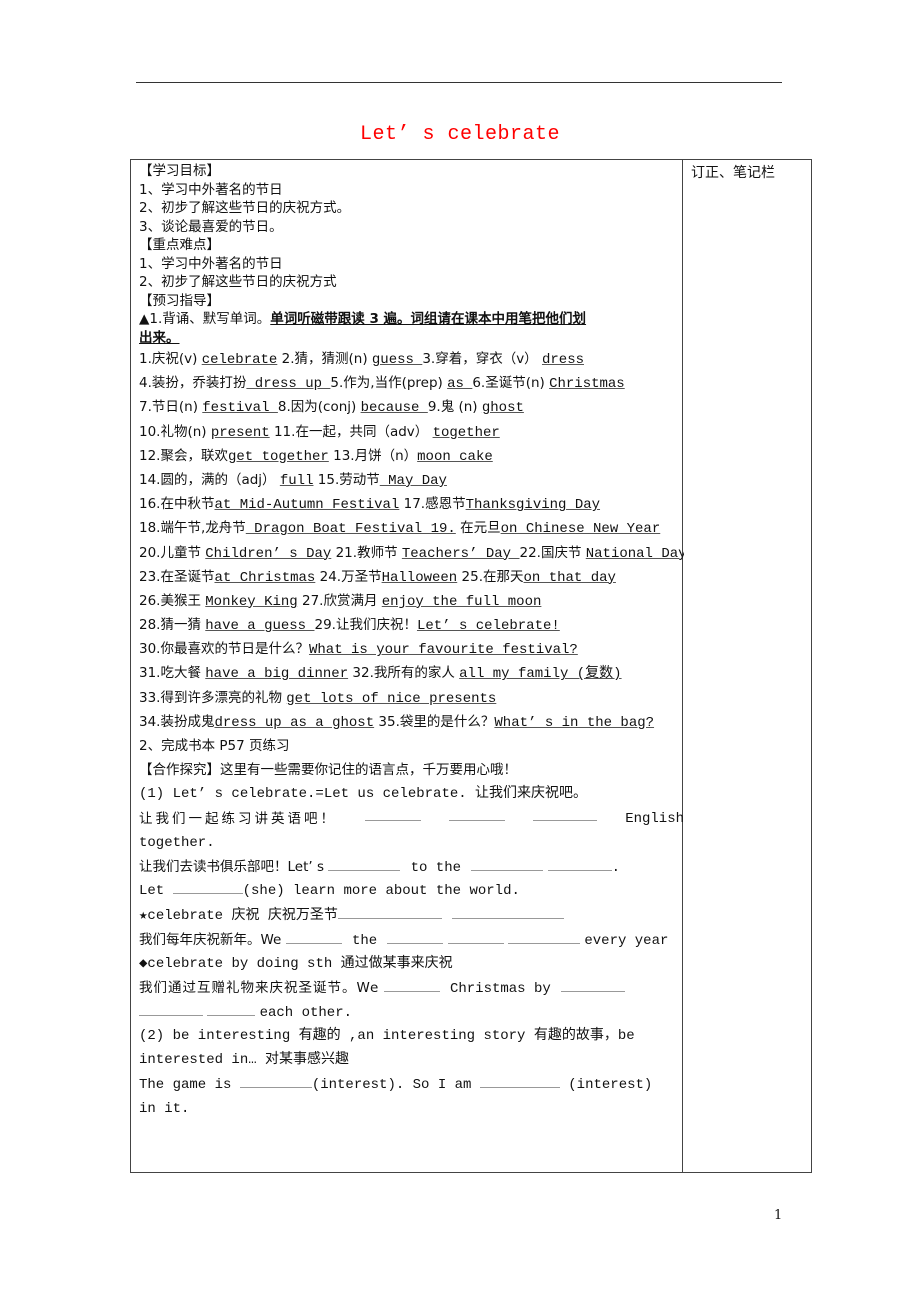  I want to click on vocab-answer: What’ s in the bag?, so click(574, 722).